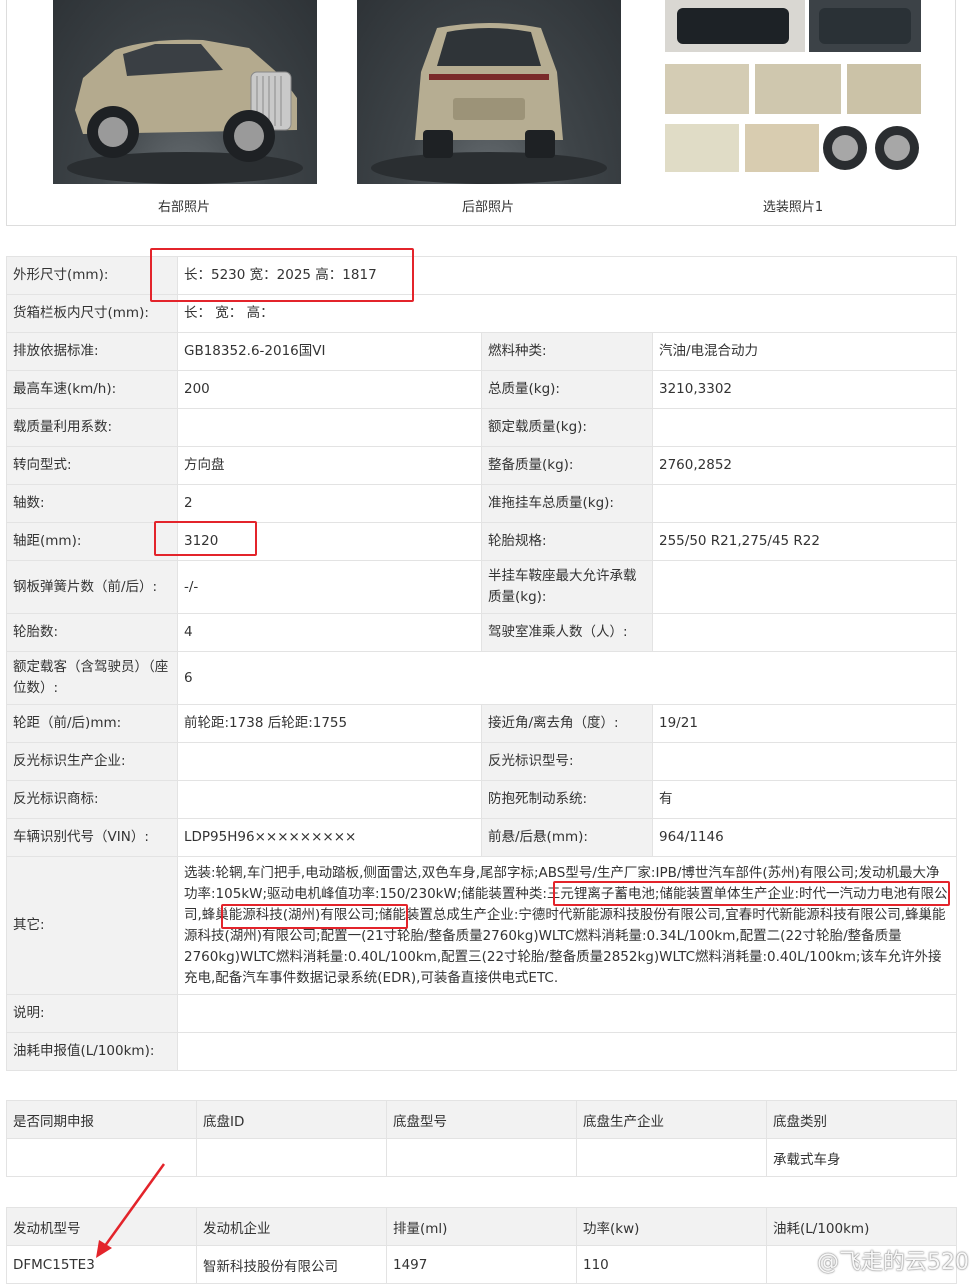  What do you see at coordinates (804, 351) in the screenshot?
I see `spec-value: 汽油/电混合动力` at bounding box center [804, 351].